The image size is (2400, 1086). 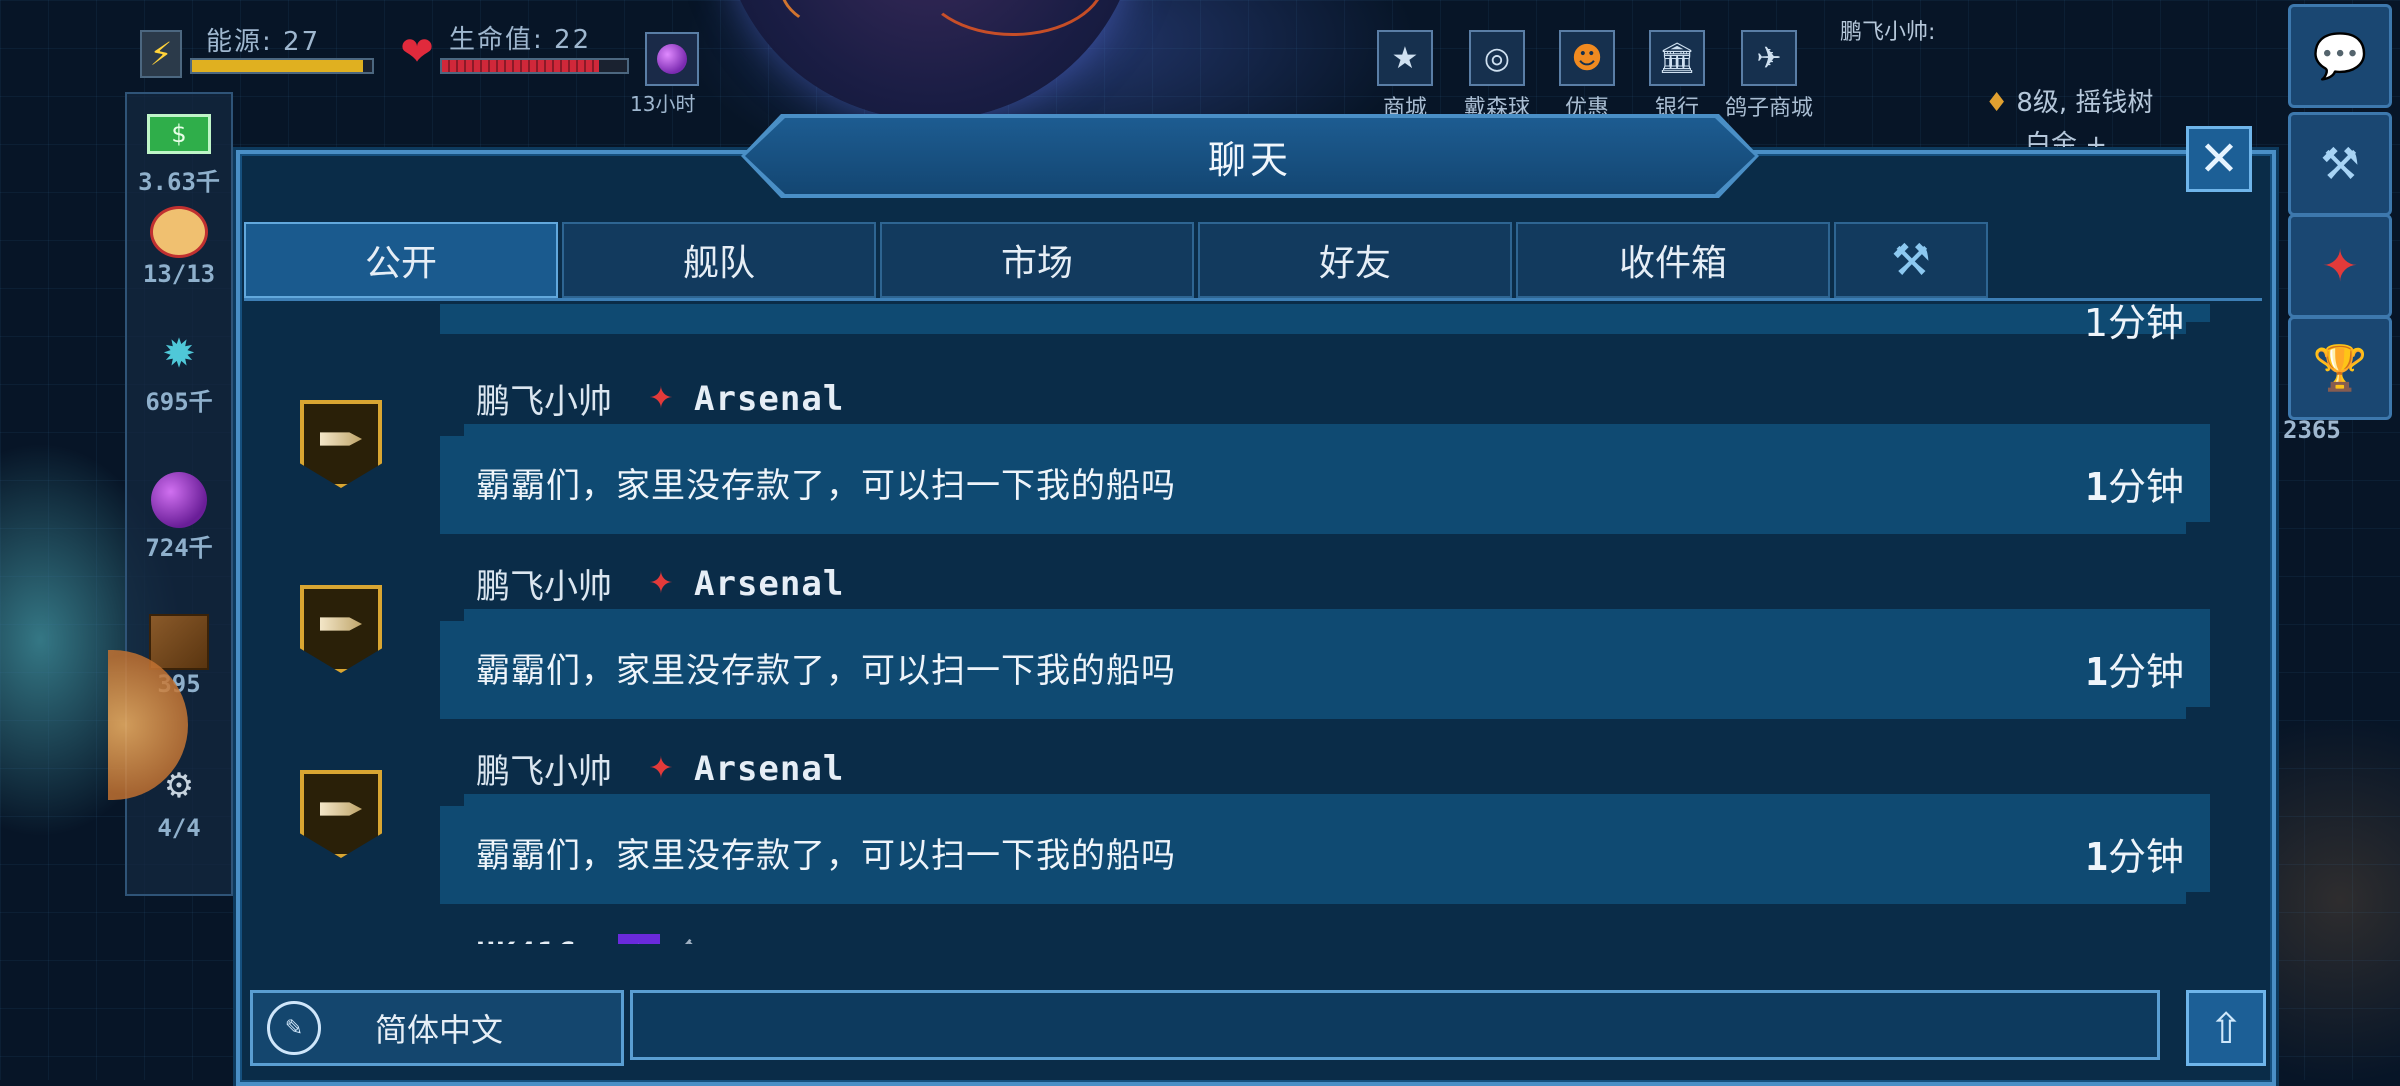 I want to click on tab-fleet: 舰队, so click(x=719, y=260).